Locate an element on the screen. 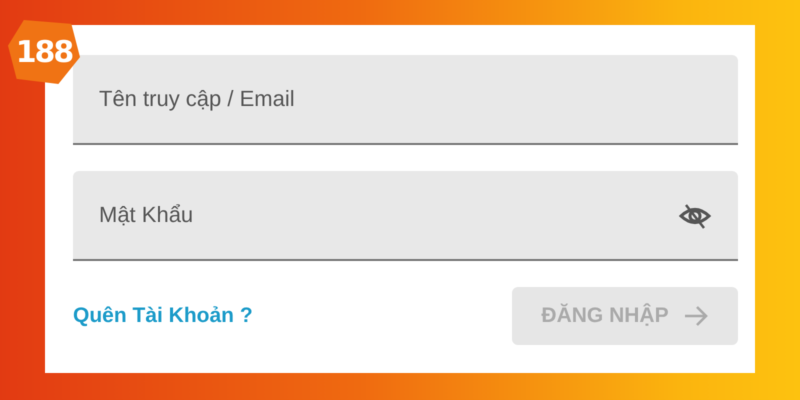 The width and height of the screenshot is (800, 400). brand-logo: 188 is located at coordinates (44, 52).